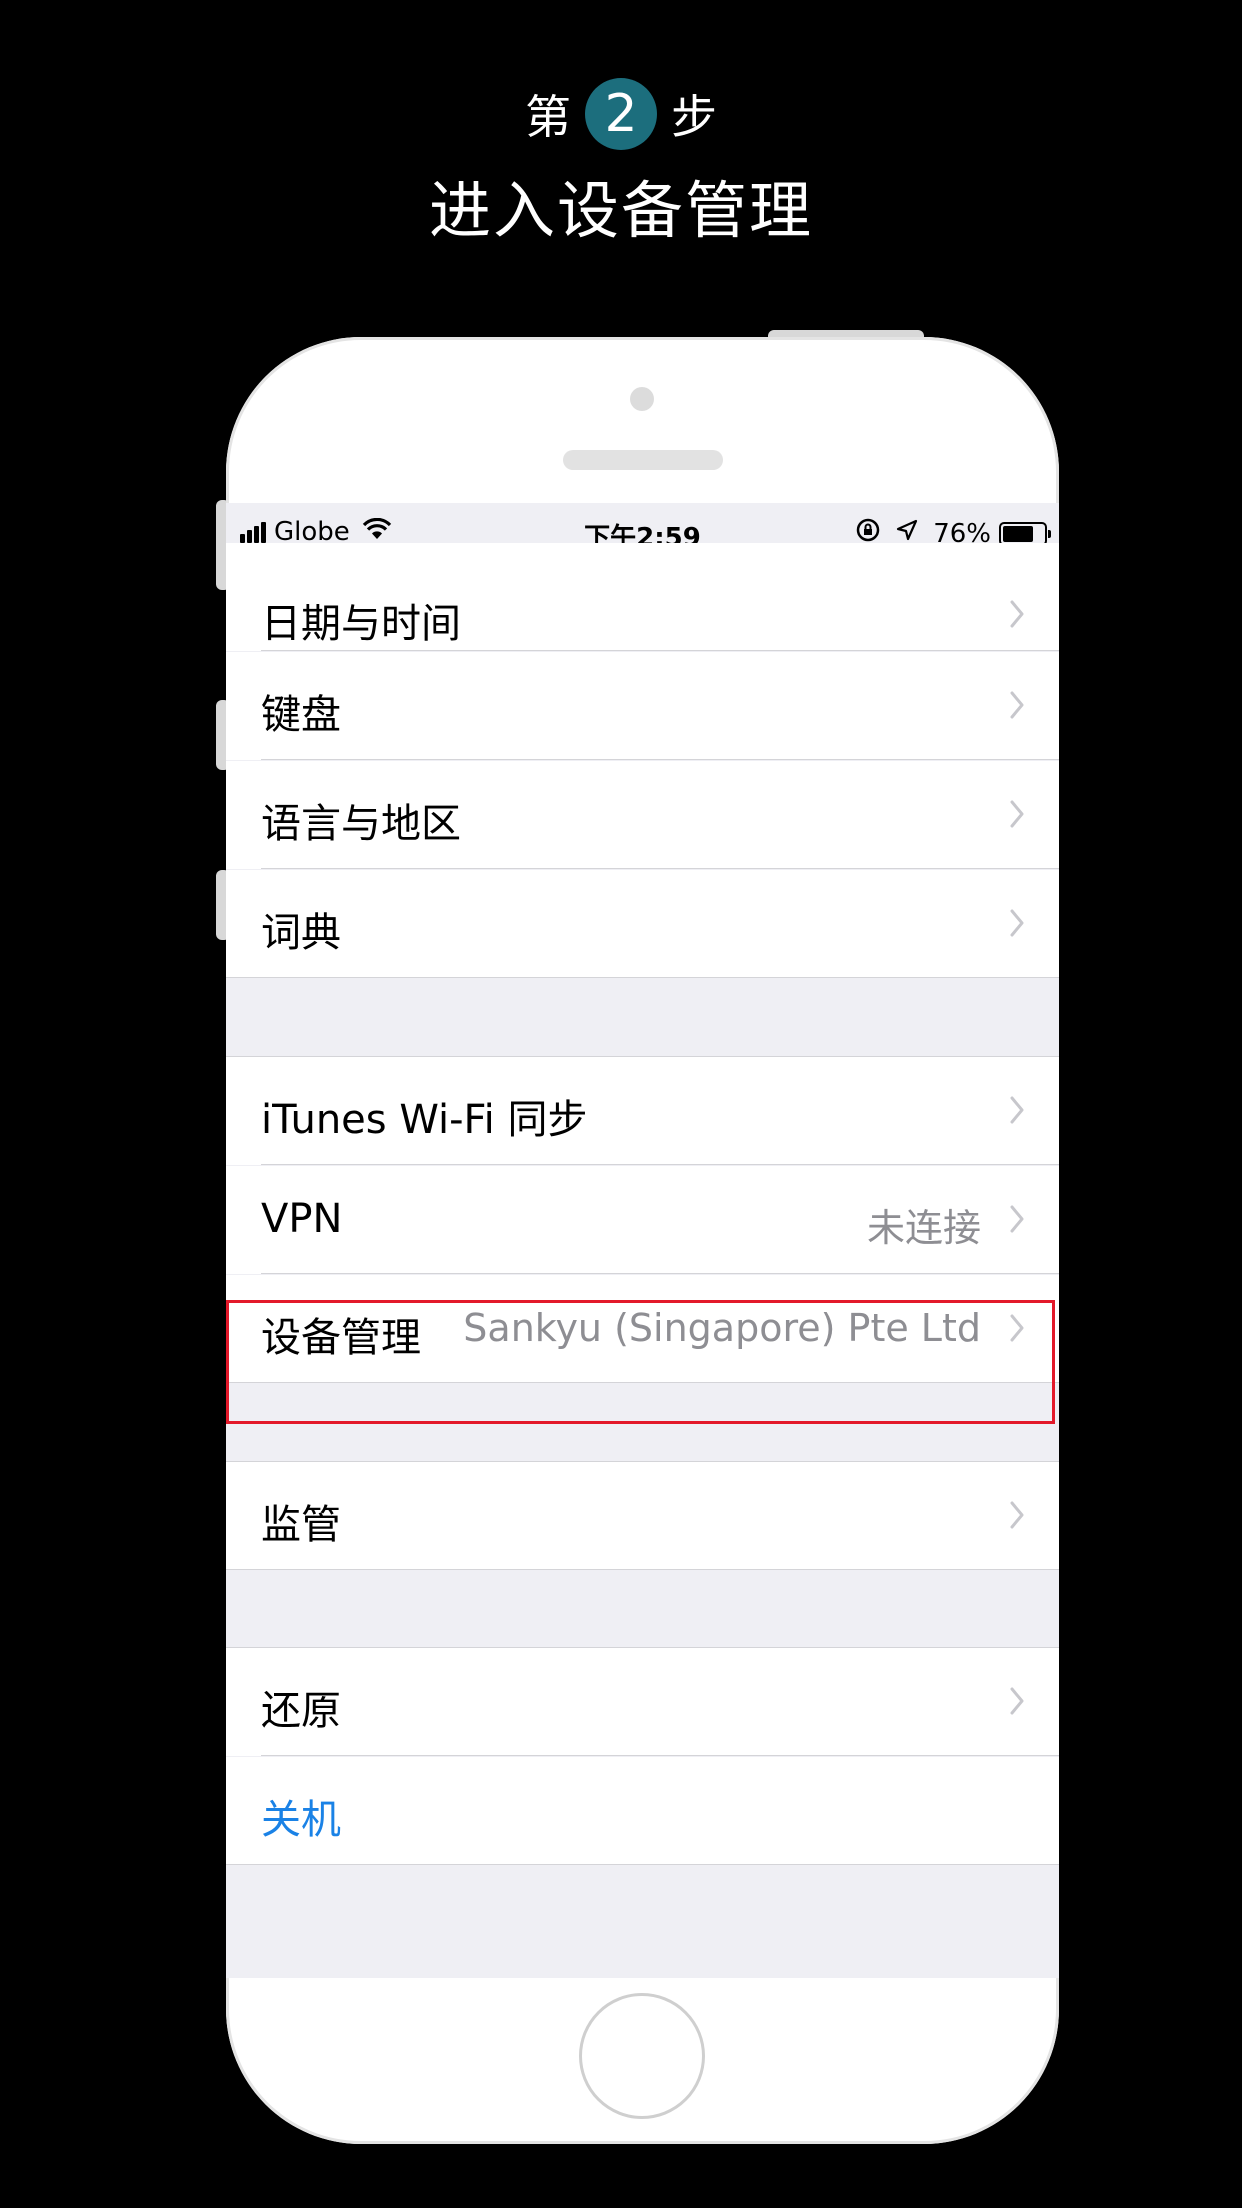  What do you see at coordinates (923, 1228) in the screenshot?
I see `vpn-status-value: 未连接` at bounding box center [923, 1228].